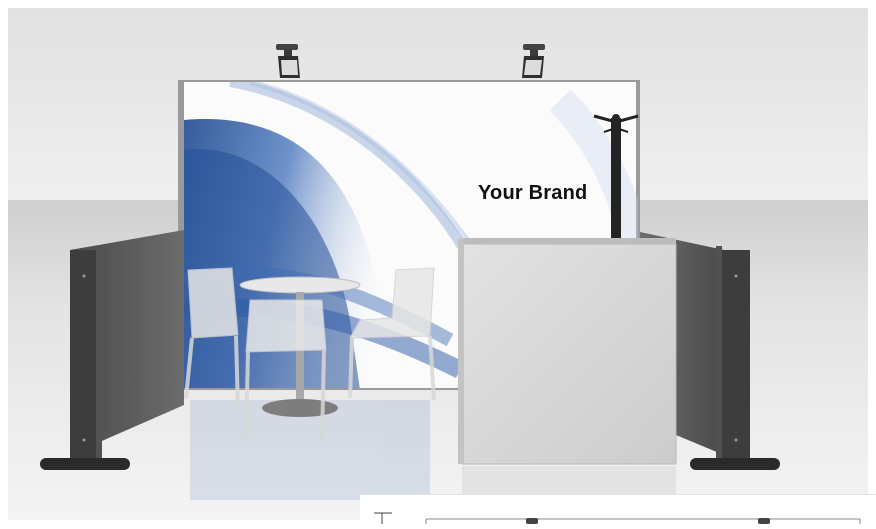  I want to click on brand-text: Your Brand, so click(533, 193).